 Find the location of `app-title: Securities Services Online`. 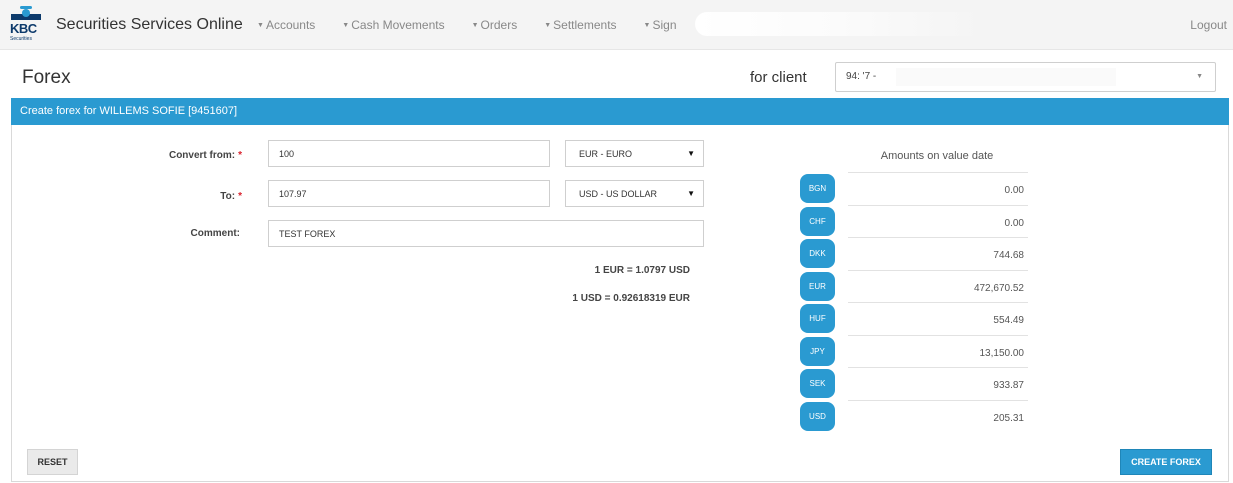

app-title: Securities Services Online is located at coordinates (149, 24).